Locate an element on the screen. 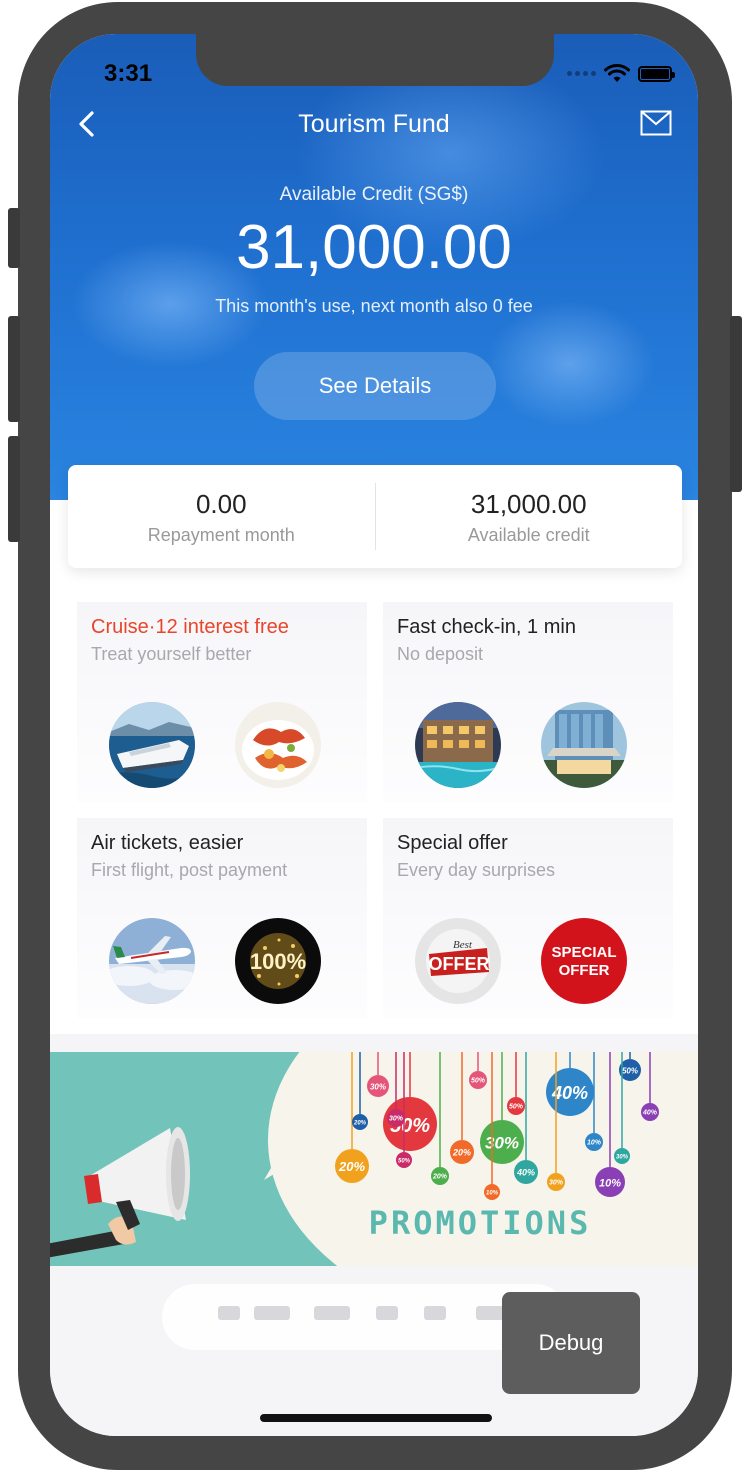 The height and width of the screenshot is (1474, 750). tile-subtitle: Every day surprises is located at coordinates (476, 870).